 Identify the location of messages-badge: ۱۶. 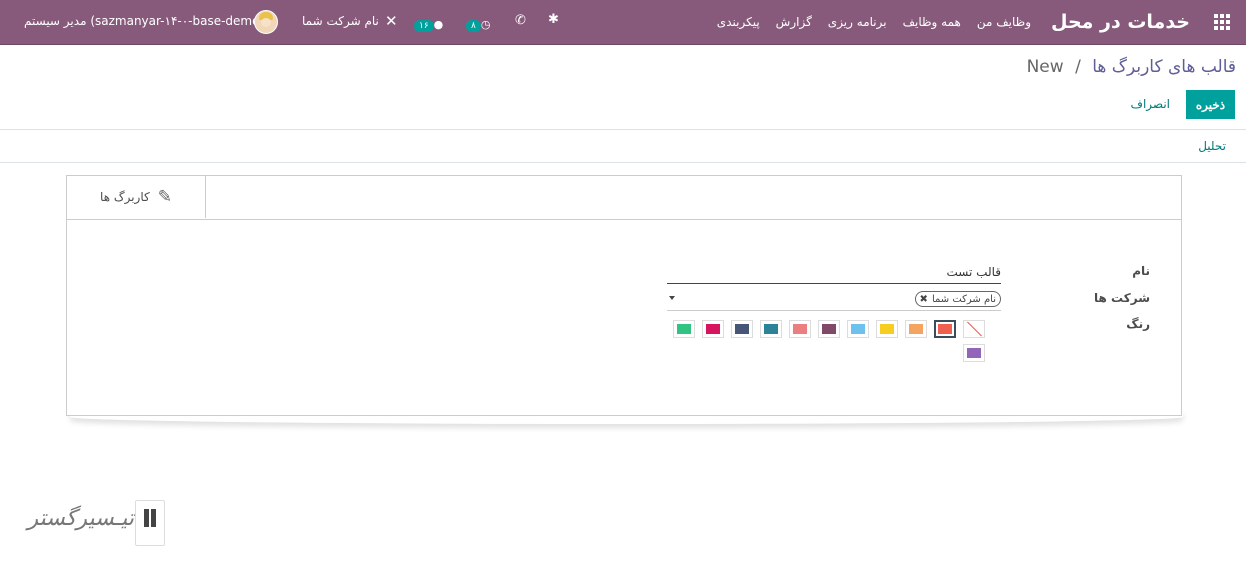
(424, 26).